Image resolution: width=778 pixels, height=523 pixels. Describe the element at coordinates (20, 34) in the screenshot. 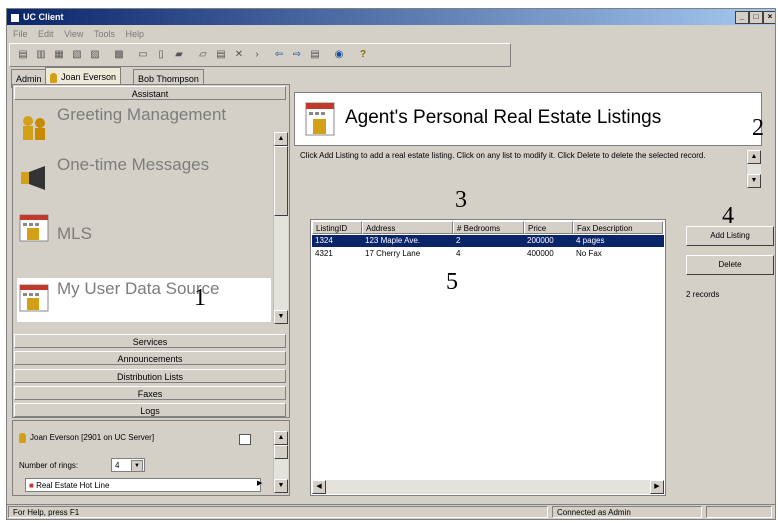

I see `menu-file: File` at that location.